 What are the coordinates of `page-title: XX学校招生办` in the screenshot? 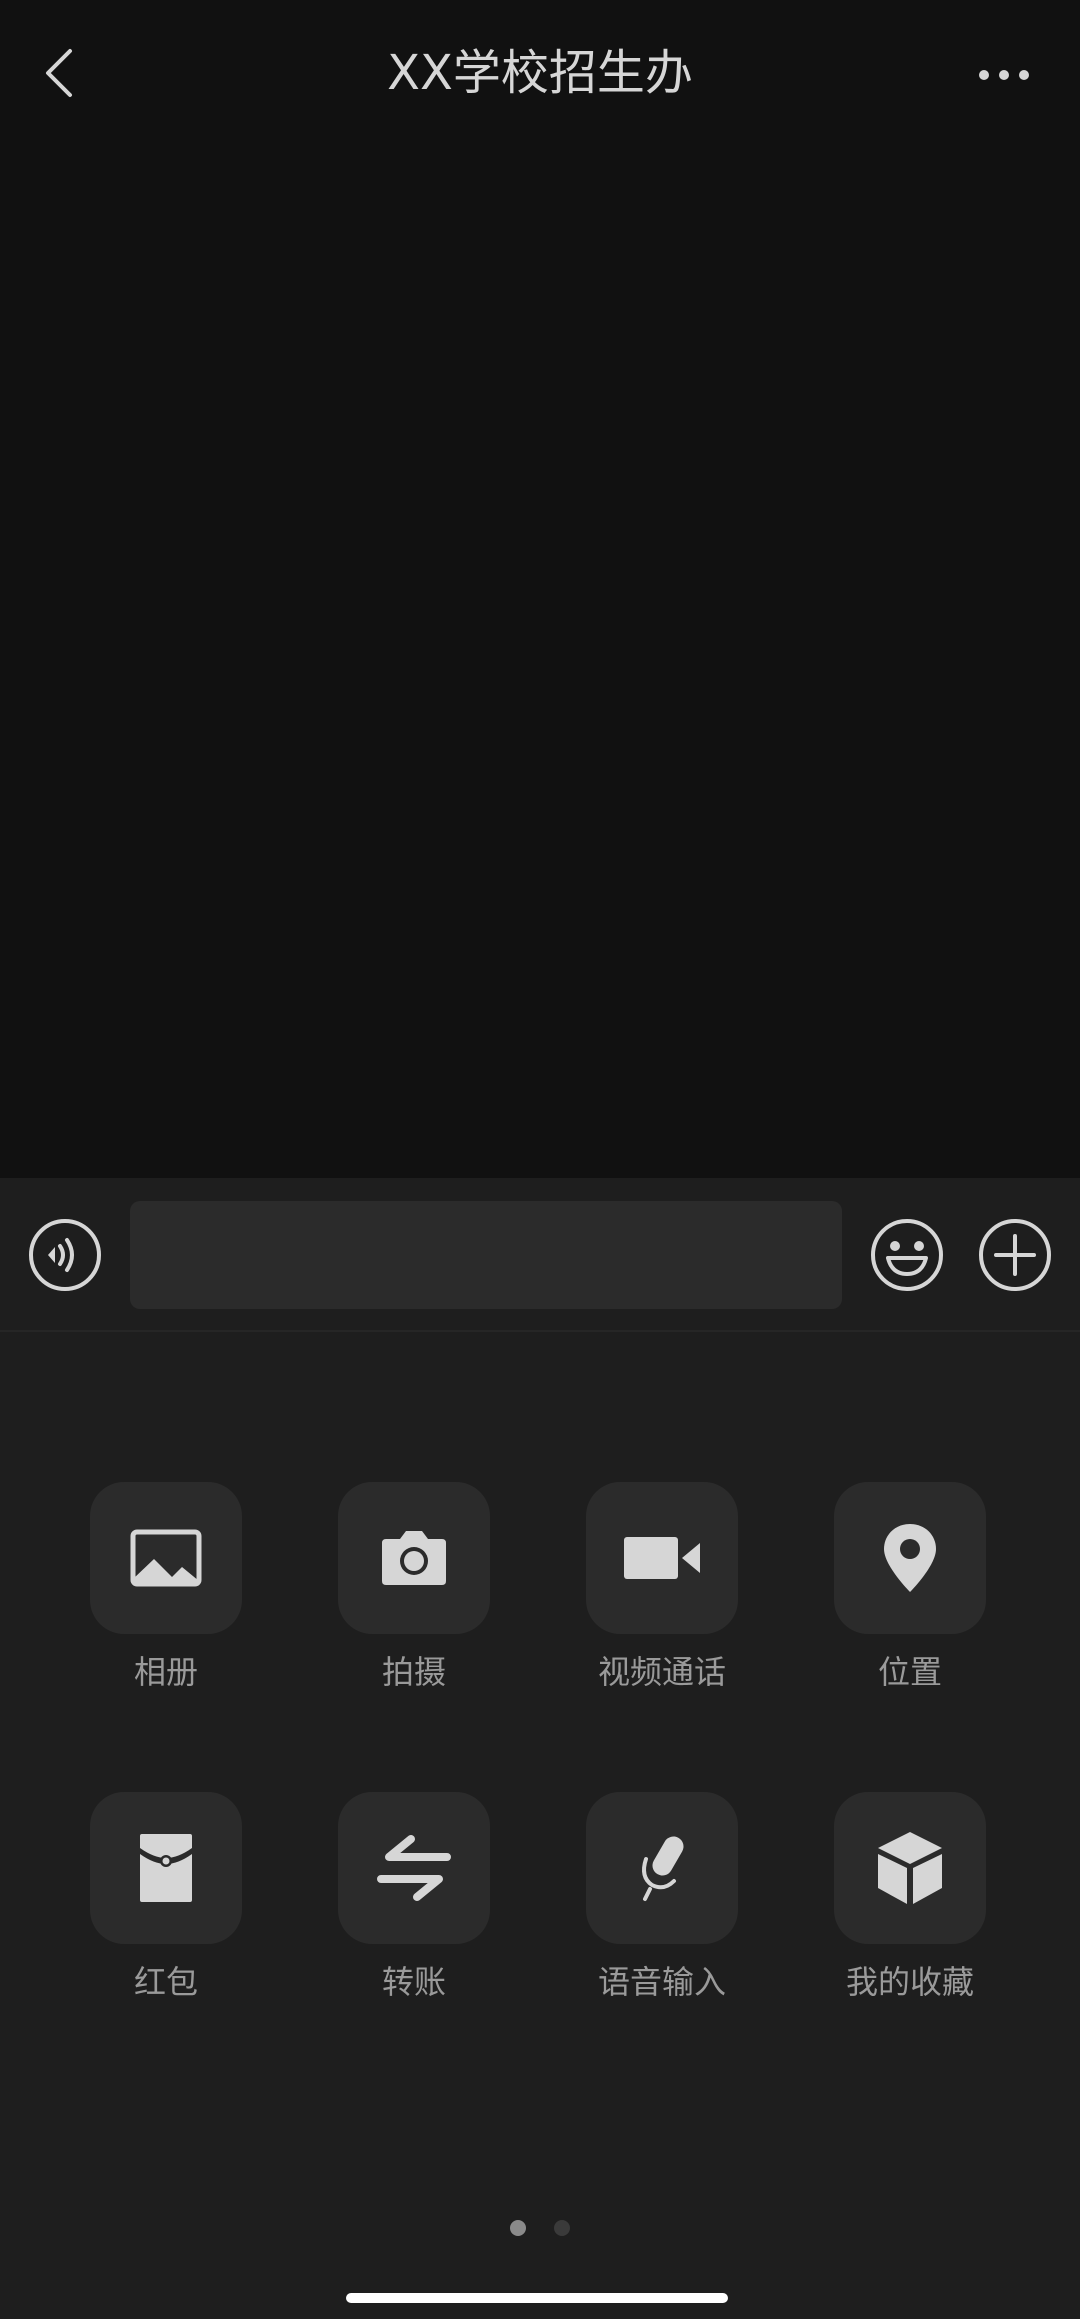 It's located at (540, 73).